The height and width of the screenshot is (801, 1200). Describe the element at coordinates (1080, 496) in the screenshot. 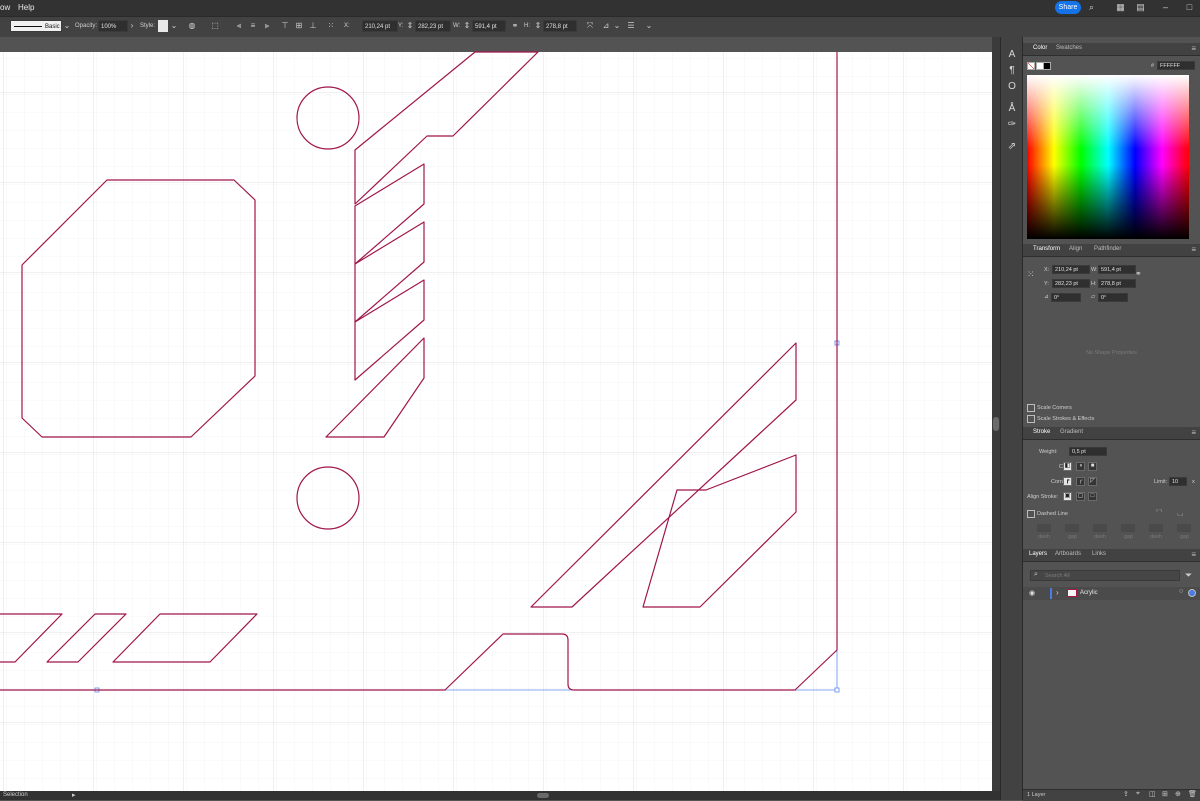

I see `align-stroke-inside-button: ▢` at that location.